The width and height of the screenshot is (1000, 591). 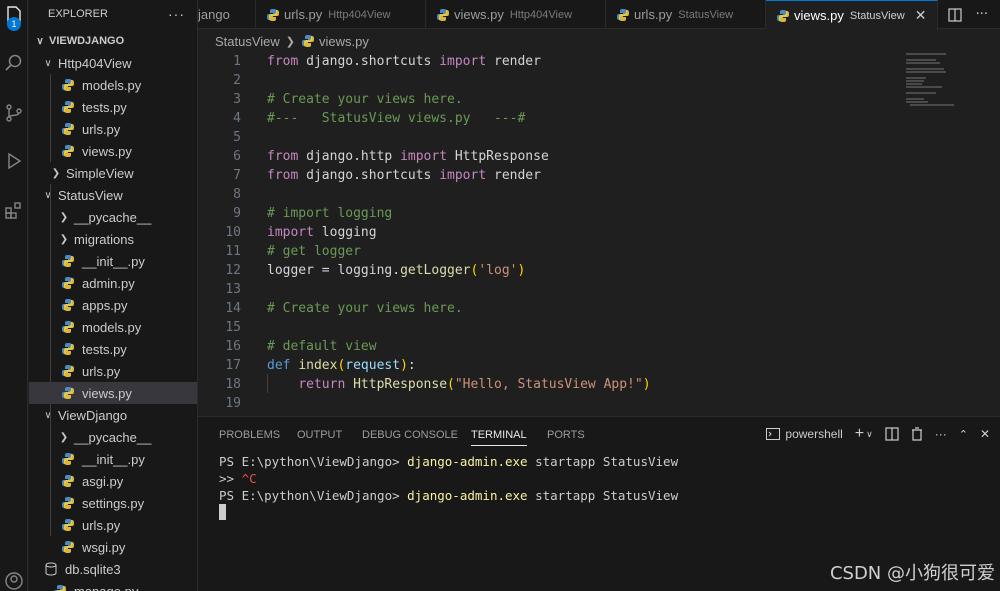 What do you see at coordinates (548, 403) in the screenshot?
I see `code-line: 19` at bounding box center [548, 403].